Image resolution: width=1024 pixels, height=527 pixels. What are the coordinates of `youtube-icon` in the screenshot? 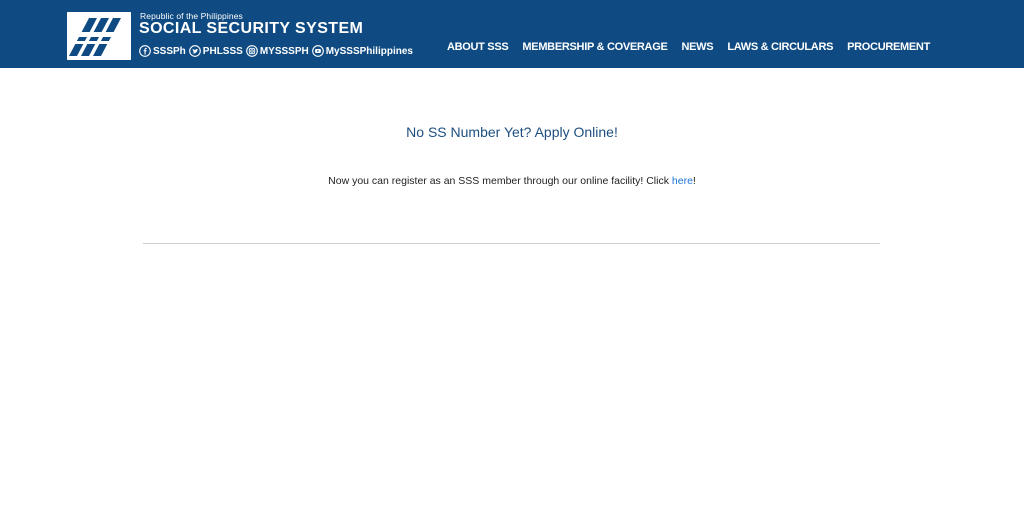 It's located at (317, 51).